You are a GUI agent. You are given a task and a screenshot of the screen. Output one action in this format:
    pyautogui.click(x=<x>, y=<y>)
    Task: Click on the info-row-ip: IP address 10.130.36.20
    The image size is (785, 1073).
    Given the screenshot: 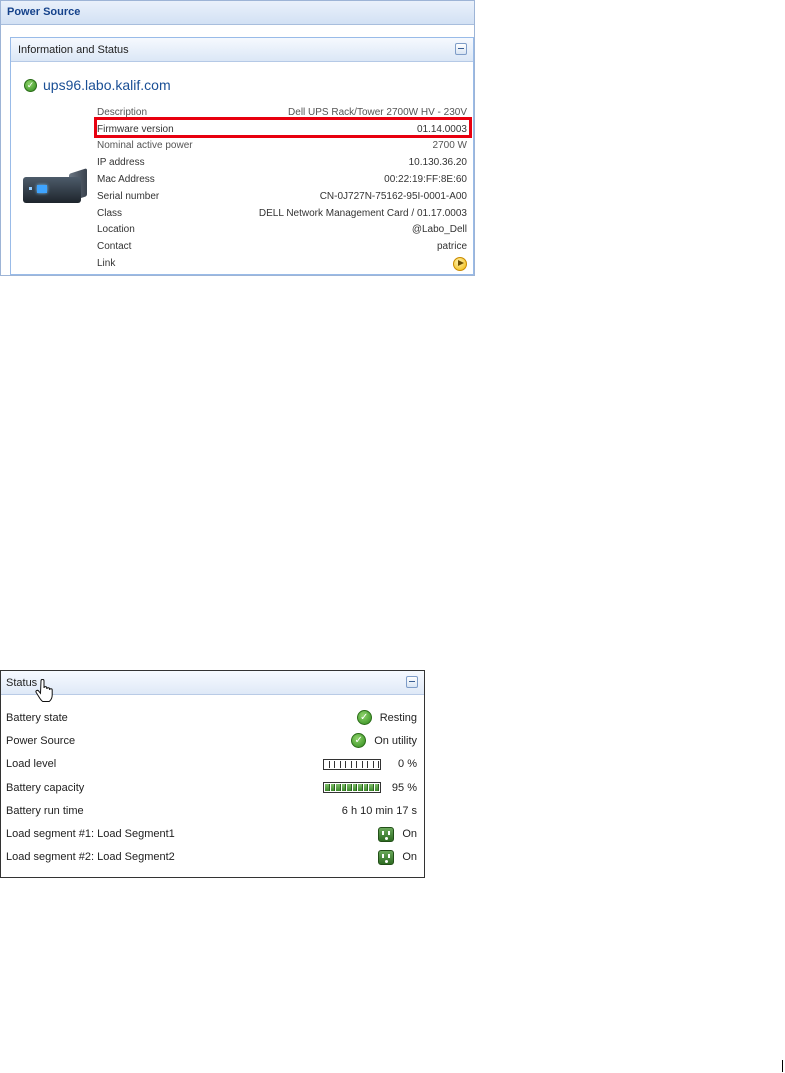 What is the action you would take?
    pyautogui.click(x=282, y=162)
    